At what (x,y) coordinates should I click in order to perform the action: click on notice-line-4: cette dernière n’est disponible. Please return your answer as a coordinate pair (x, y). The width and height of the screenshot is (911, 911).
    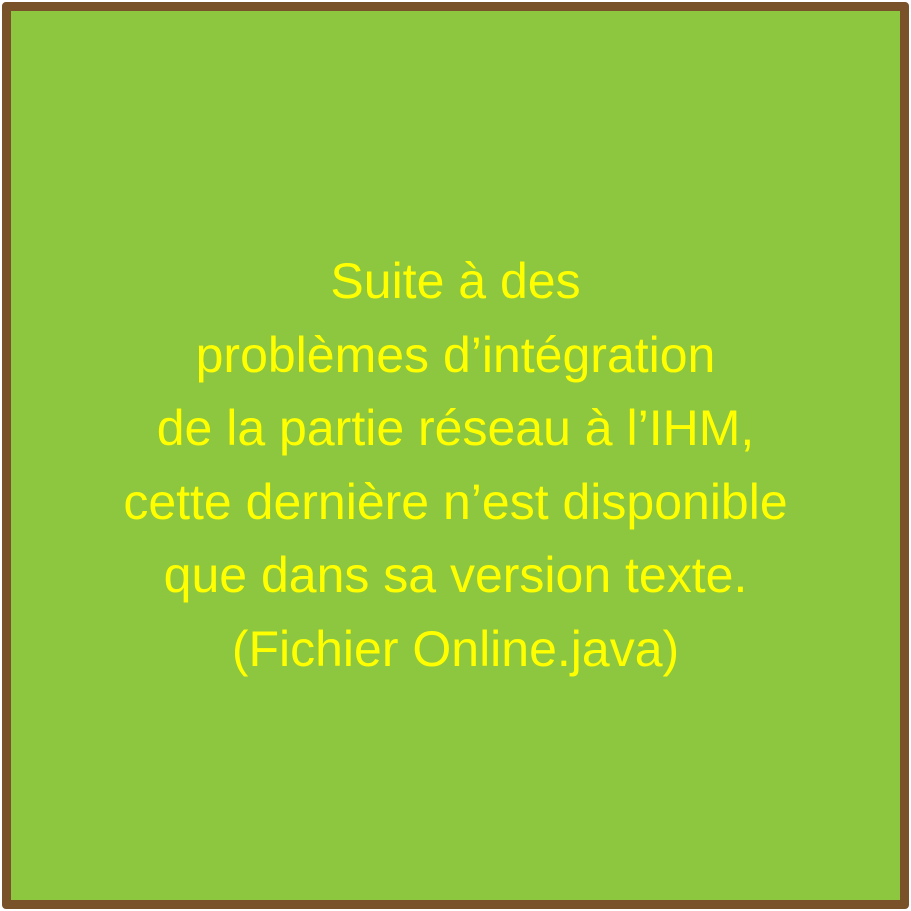
    Looking at the image, I should click on (455, 501).